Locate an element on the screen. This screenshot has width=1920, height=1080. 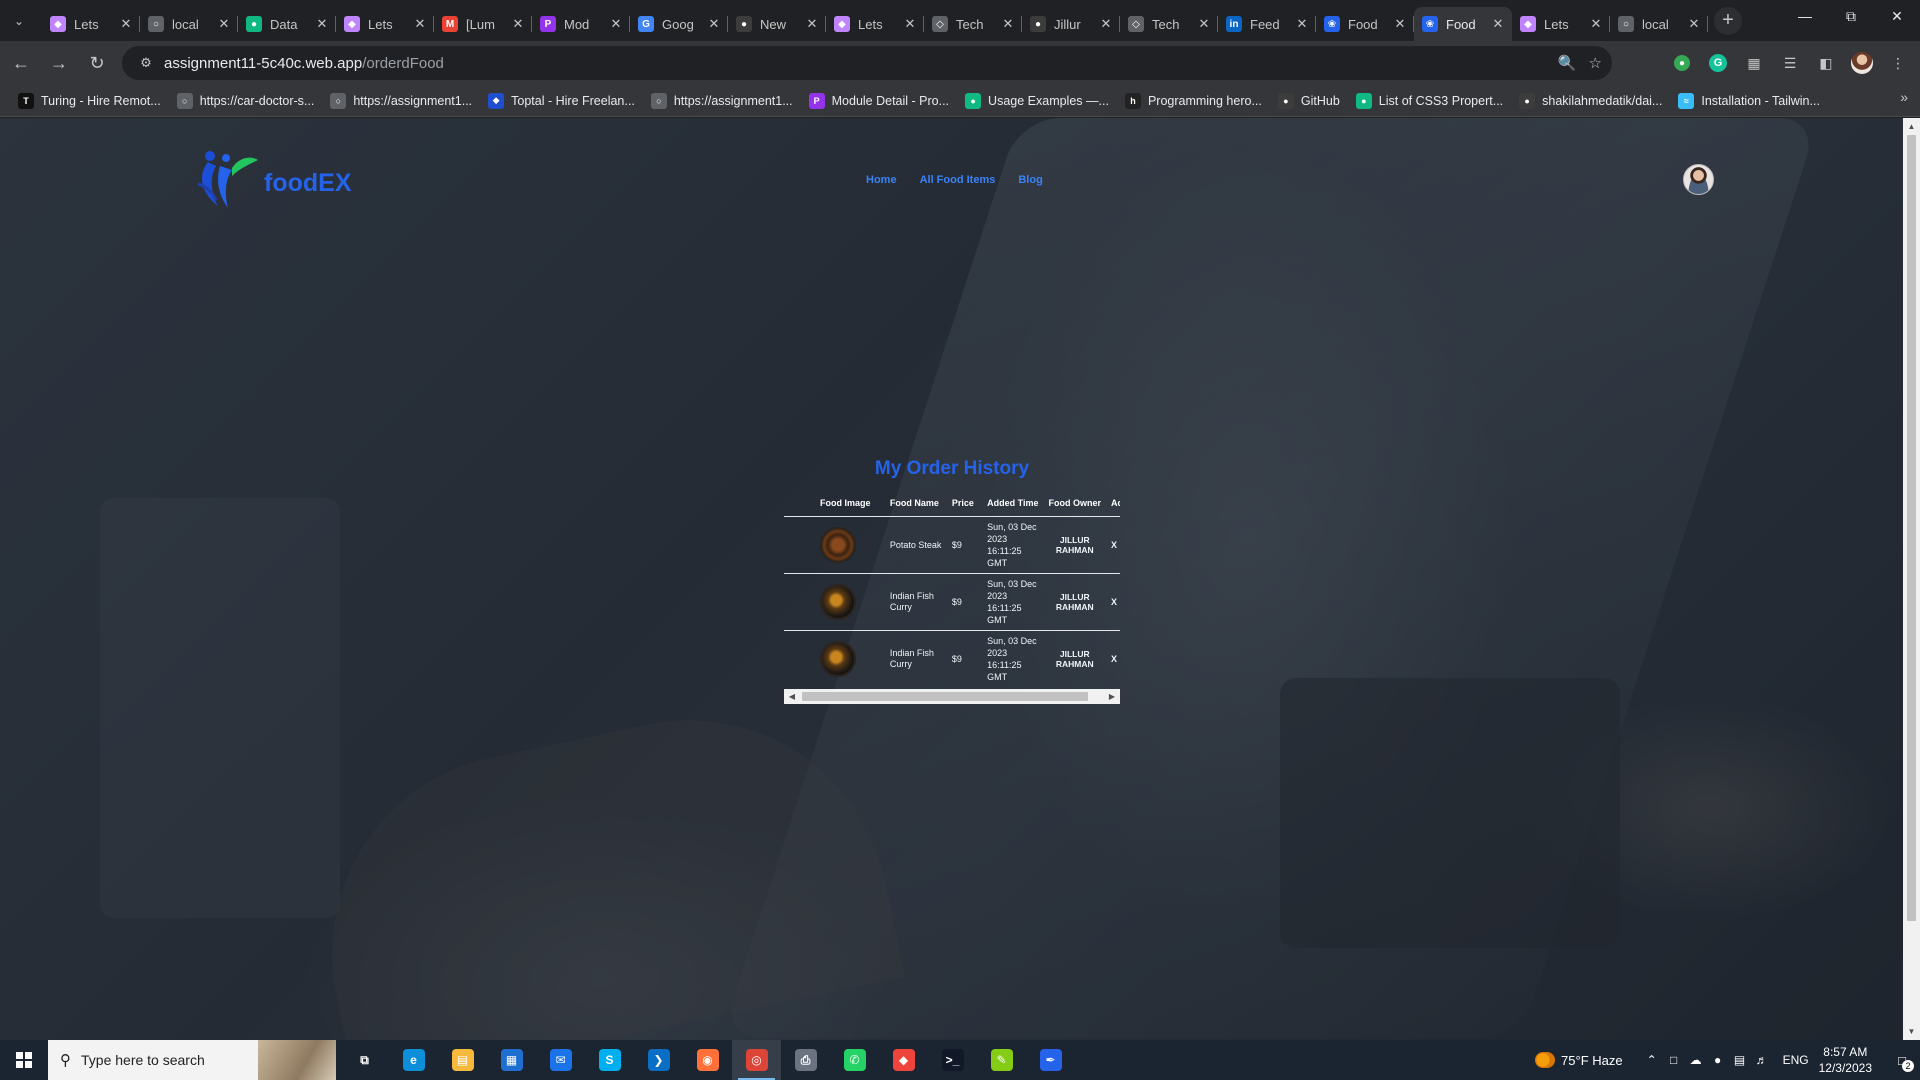
new-tab-button: + is located at coordinates (1728, 20).